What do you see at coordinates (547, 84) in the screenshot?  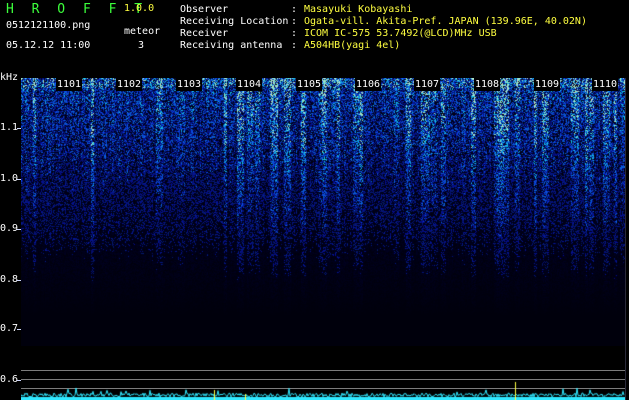 I see `time-marker-label: 1109` at bounding box center [547, 84].